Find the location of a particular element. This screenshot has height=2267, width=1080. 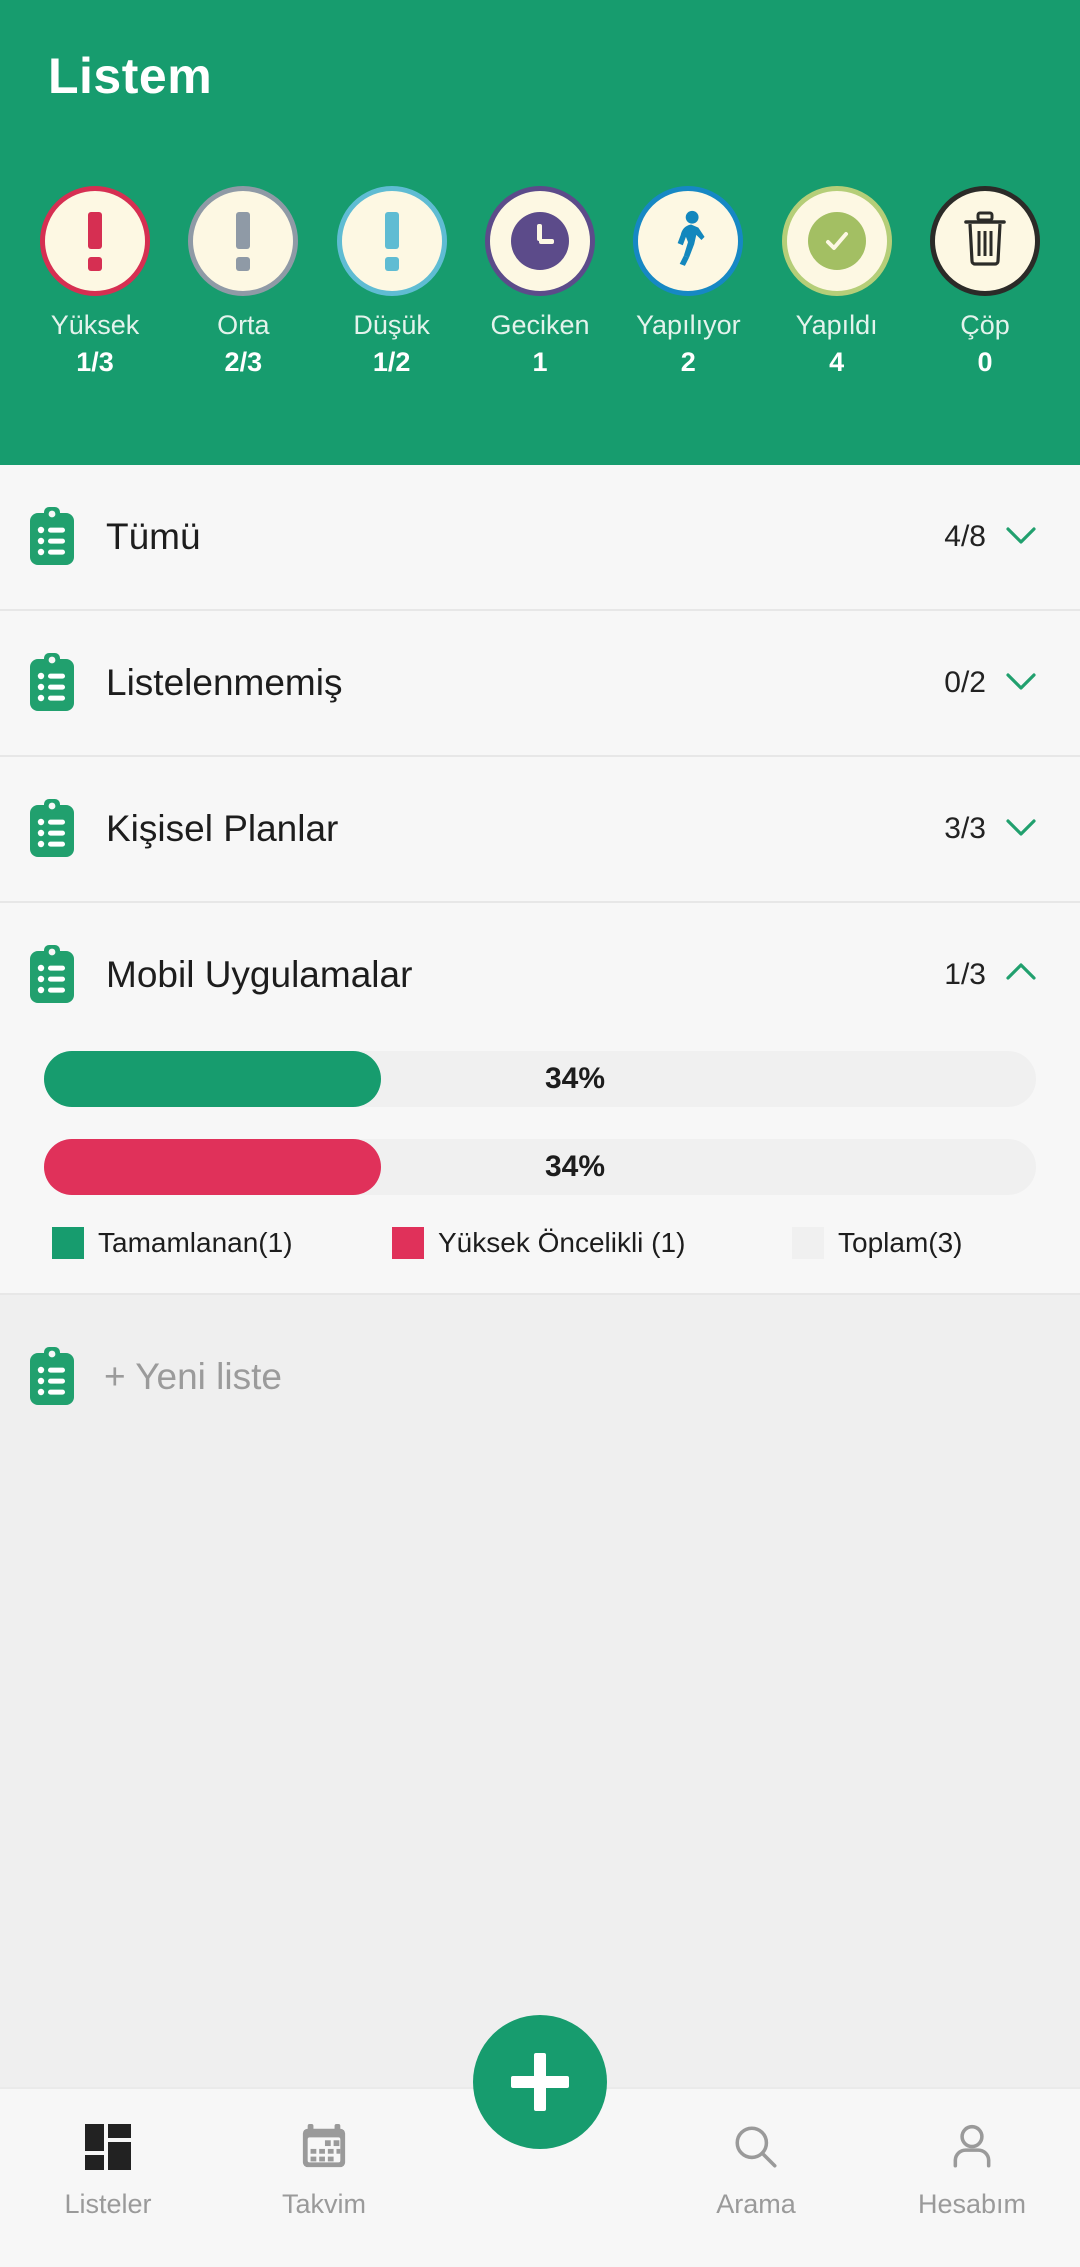

legend-item: Yüksek Öncelikli (1) is located at coordinates (592, 1243).